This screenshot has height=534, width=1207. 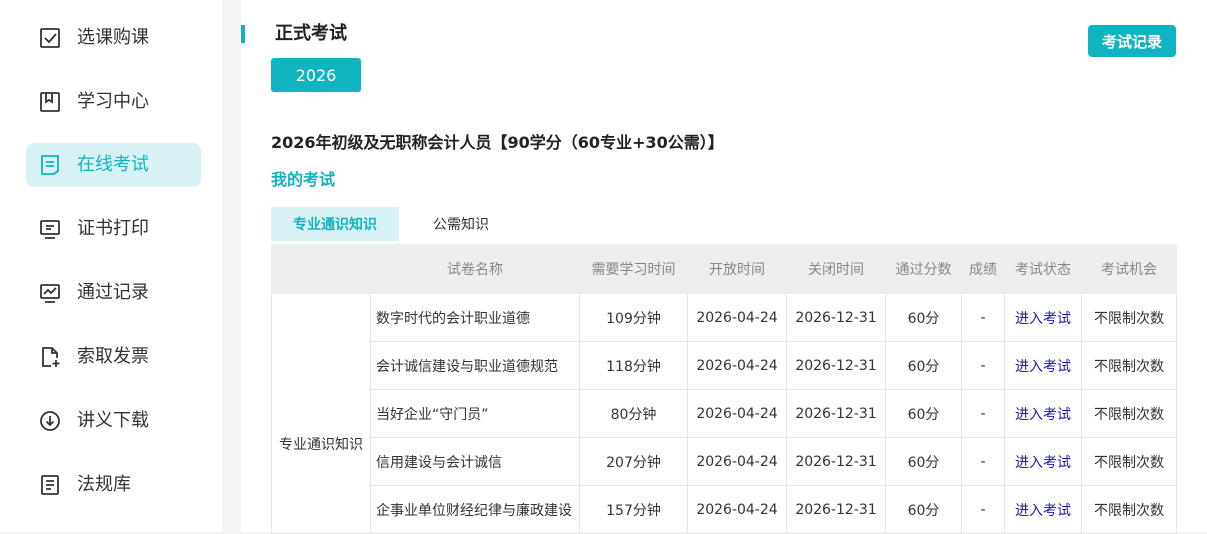 I want to click on sidebar-item-label: 通过记录, so click(x=113, y=292).